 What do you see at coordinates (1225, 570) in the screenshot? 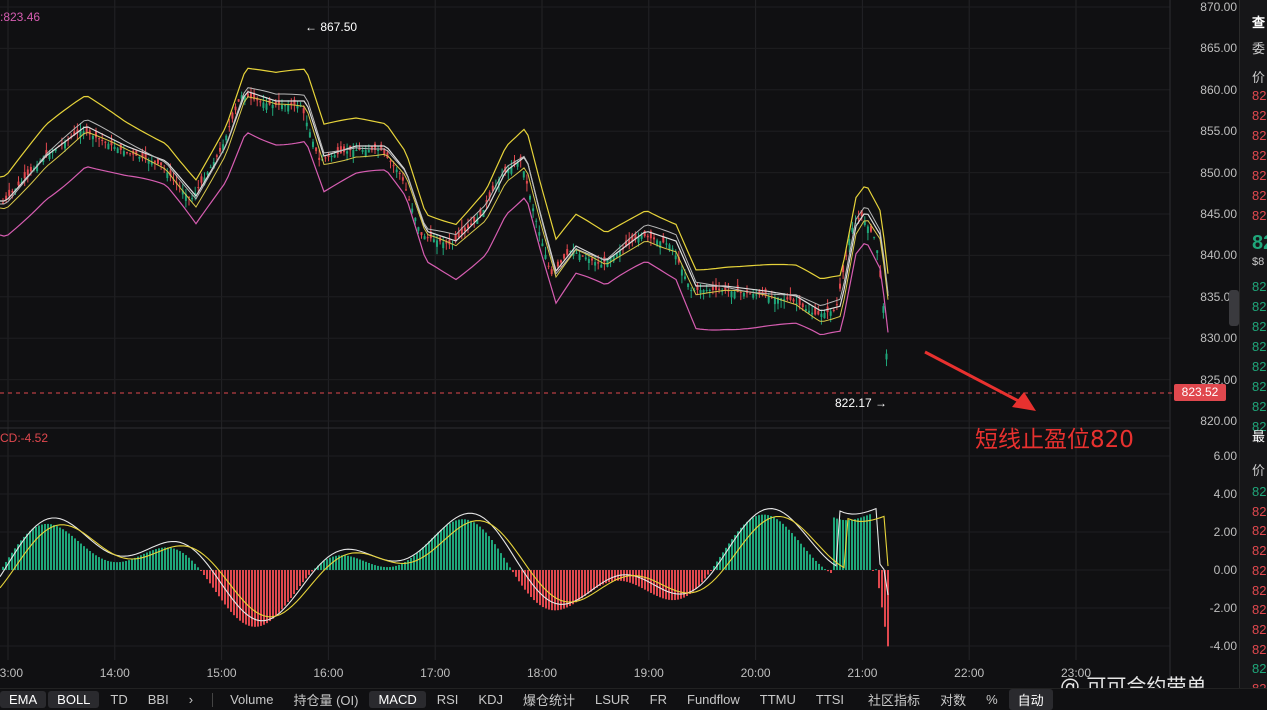
I see `macd-axis-label: 0.00` at bounding box center [1225, 570].